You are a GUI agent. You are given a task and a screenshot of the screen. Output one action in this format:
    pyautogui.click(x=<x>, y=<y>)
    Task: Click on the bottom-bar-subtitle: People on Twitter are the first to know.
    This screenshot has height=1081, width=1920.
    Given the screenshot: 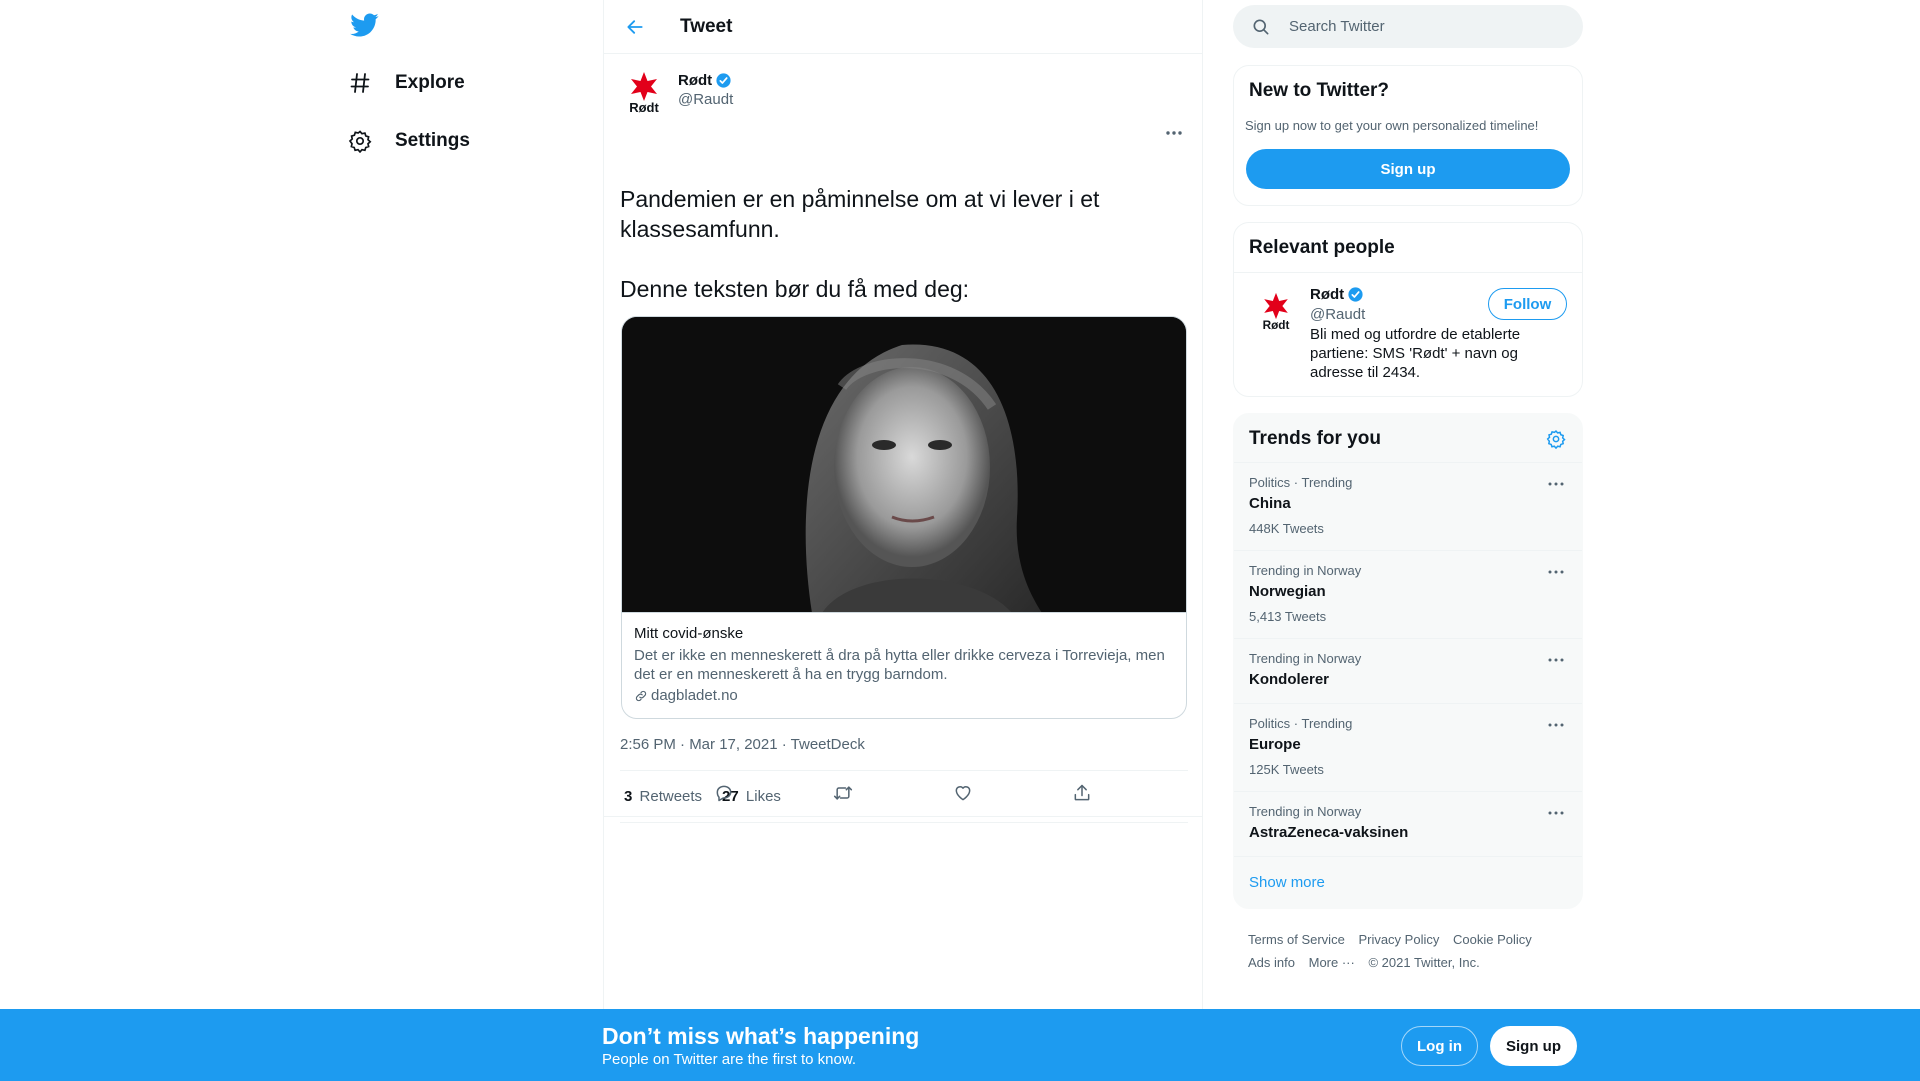 What is the action you would take?
    pyautogui.click(x=729, y=1059)
    